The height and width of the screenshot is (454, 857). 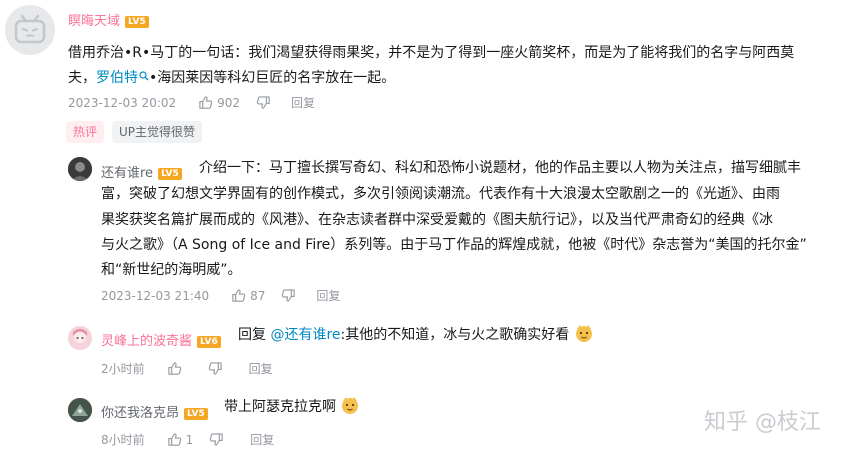 I want to click on reply-username: 你还我洛克昂, so click(x=140, y=413).